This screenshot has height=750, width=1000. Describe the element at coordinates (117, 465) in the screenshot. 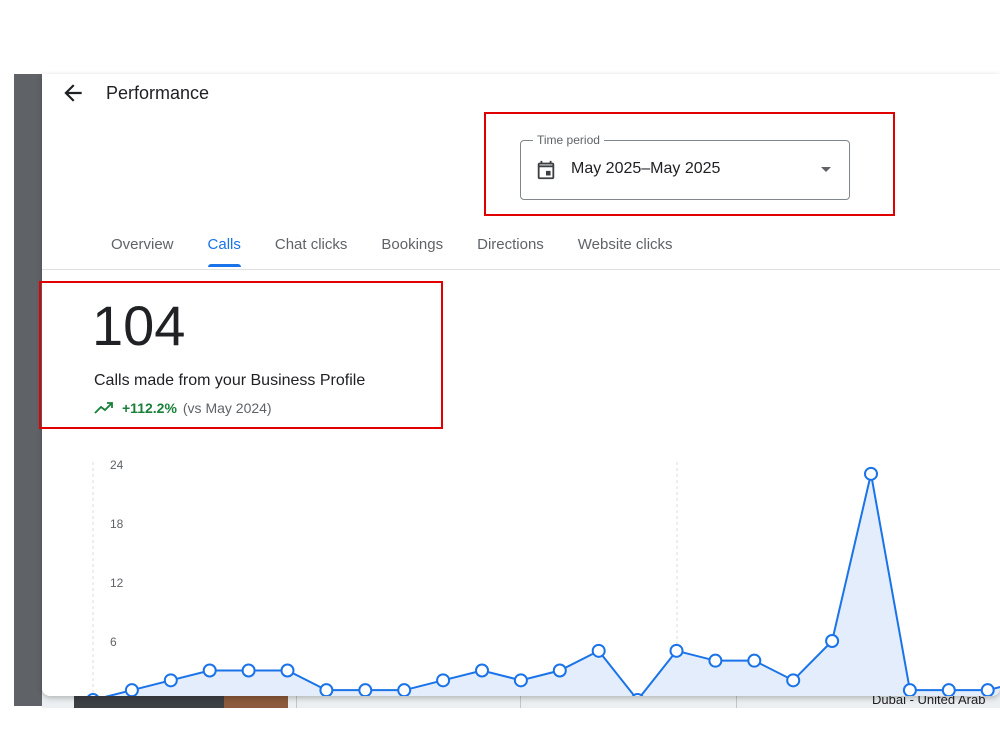

I see `chart-y-tick-label: 24` at that location.